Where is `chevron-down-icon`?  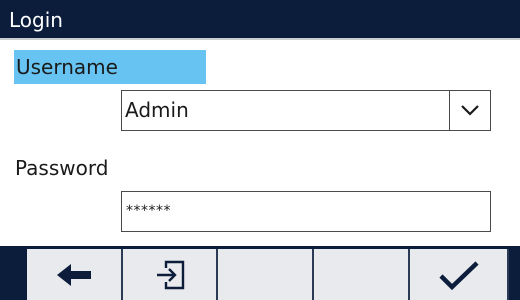 chevron-down-icon is located at coordinates (470, 110).